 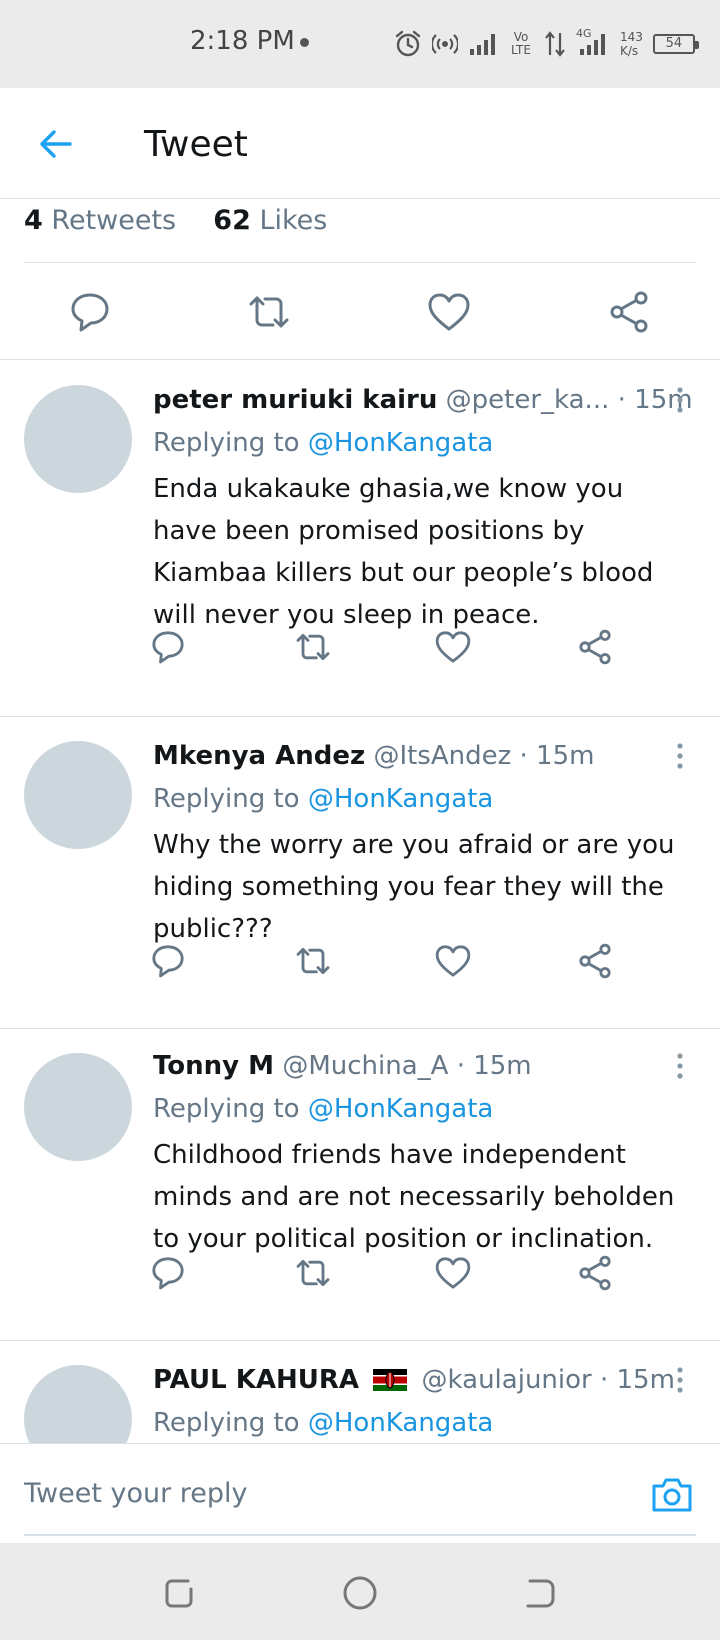 I want to click on retweets-label: Retweets, so click(x=114, y=220).